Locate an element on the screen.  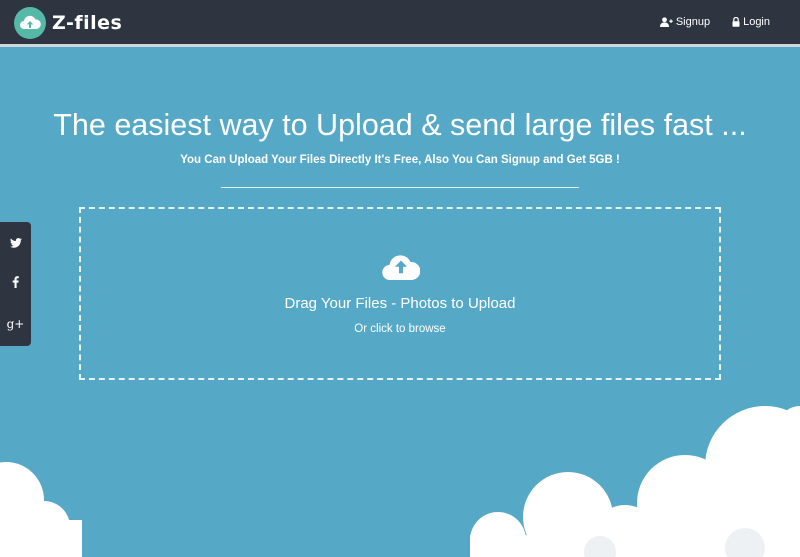
hero-divider is located at coordinates (400, 187).